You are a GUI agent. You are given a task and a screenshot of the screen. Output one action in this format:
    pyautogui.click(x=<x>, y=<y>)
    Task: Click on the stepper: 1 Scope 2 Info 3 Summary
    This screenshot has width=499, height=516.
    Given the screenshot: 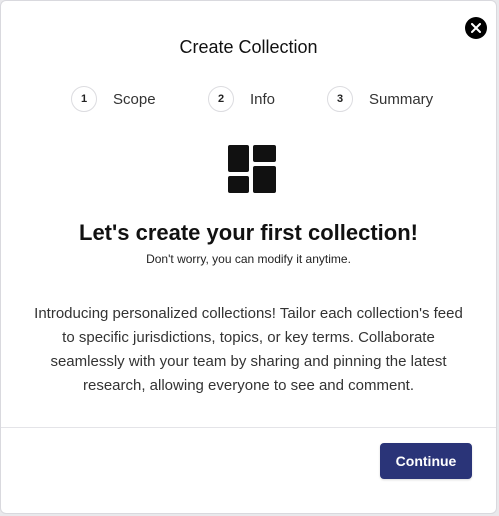 What is the action you would take?
    pyautogui.click(x=248, y=99)
    